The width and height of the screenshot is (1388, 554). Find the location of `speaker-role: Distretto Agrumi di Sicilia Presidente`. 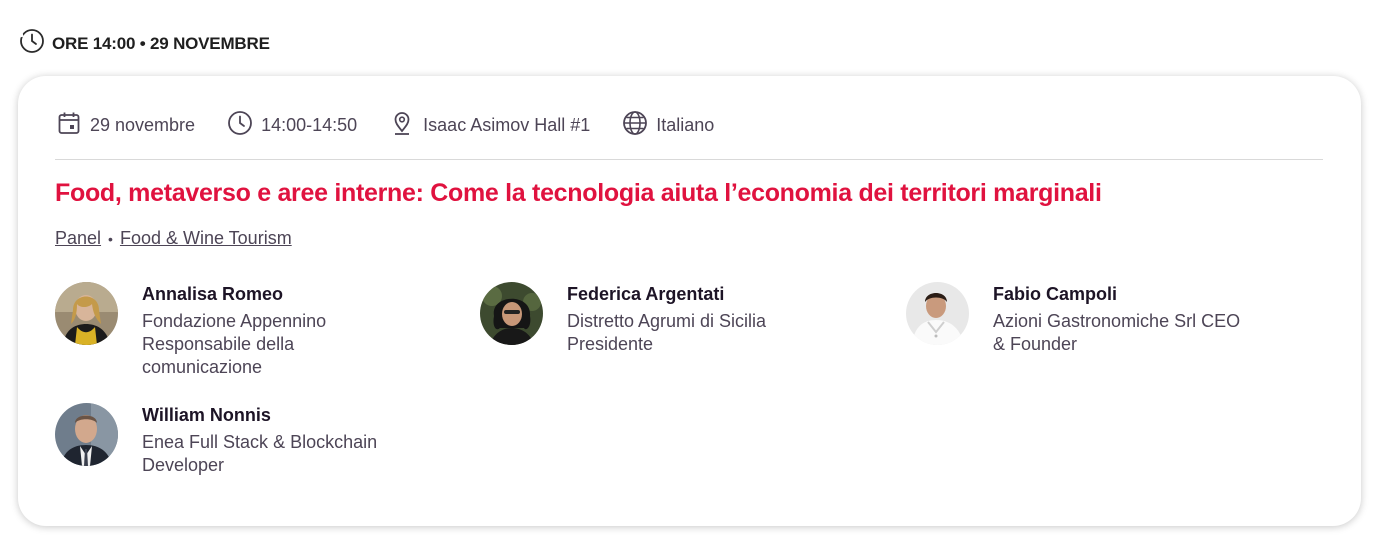

speaker-role: Distretto Agrumi di Sicilia Presidente is located at coordinates (667, 332).